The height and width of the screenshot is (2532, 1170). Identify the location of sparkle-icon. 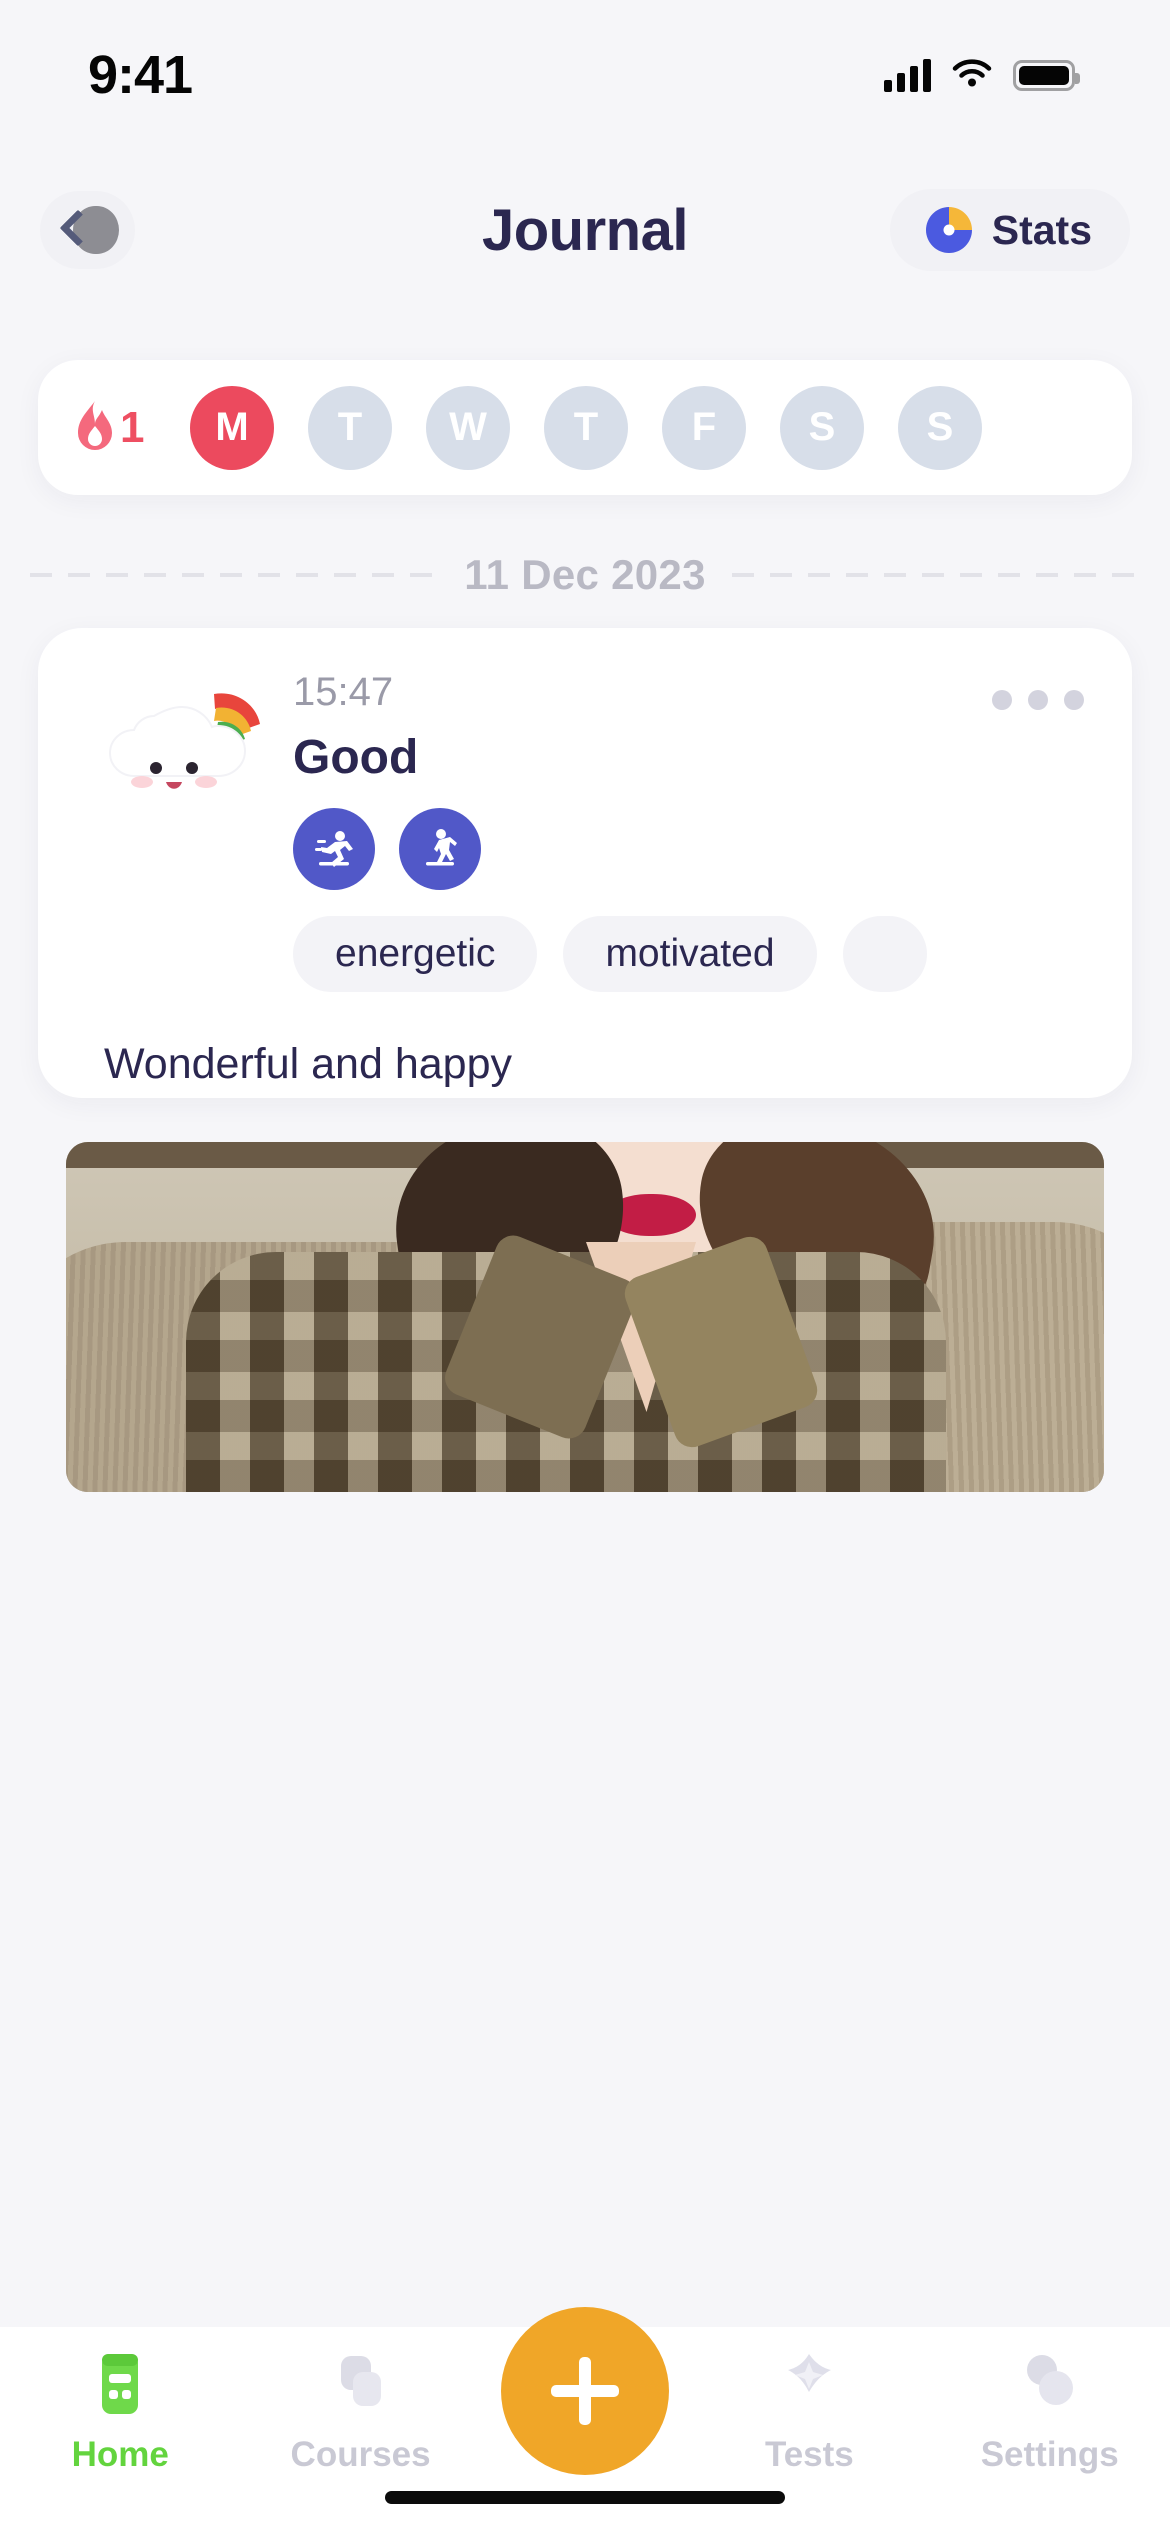
(810, 2373).